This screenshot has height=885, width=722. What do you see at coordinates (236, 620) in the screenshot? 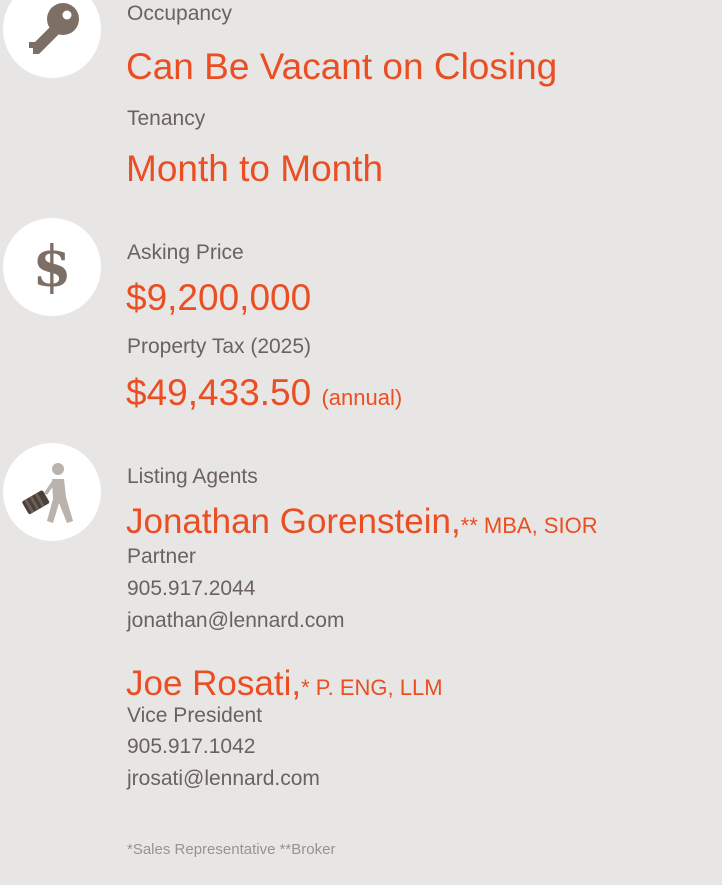
I see `agent-1-email: jonathan@lennard.com` at bounding box center [236, 620].